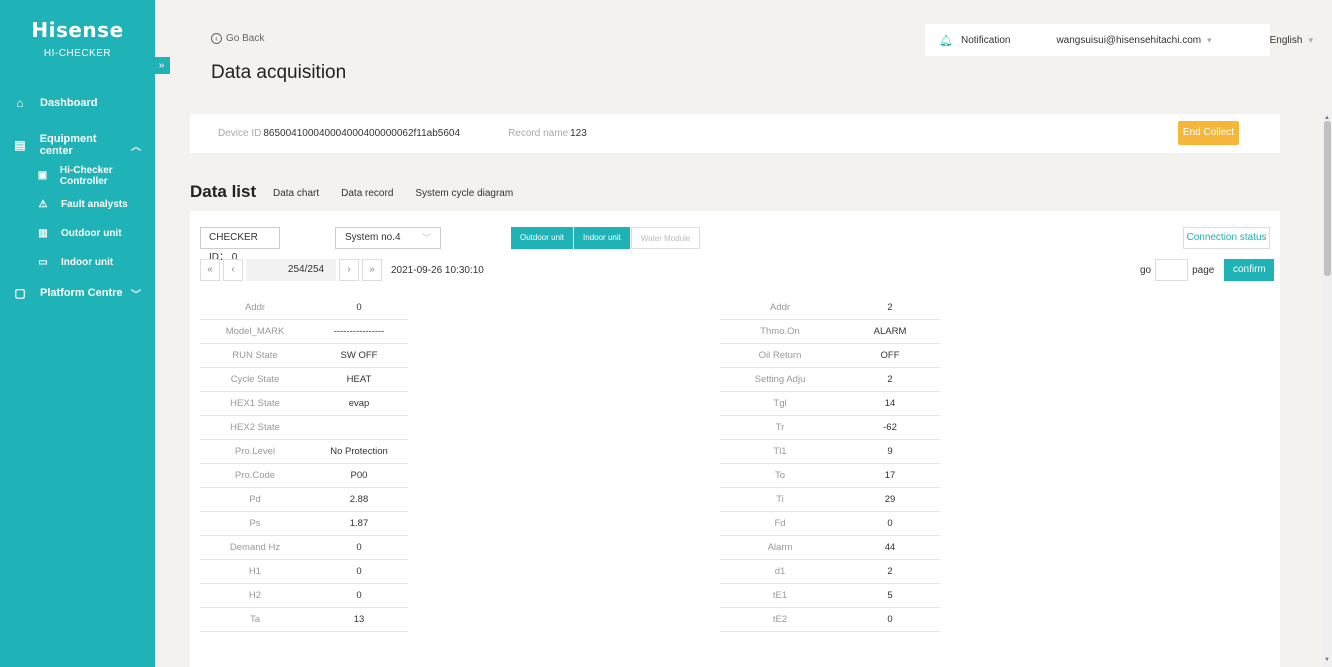 This screenshot has width=1332, height=667. I want to click on tab-data-record: Data record, so click(367, 193).